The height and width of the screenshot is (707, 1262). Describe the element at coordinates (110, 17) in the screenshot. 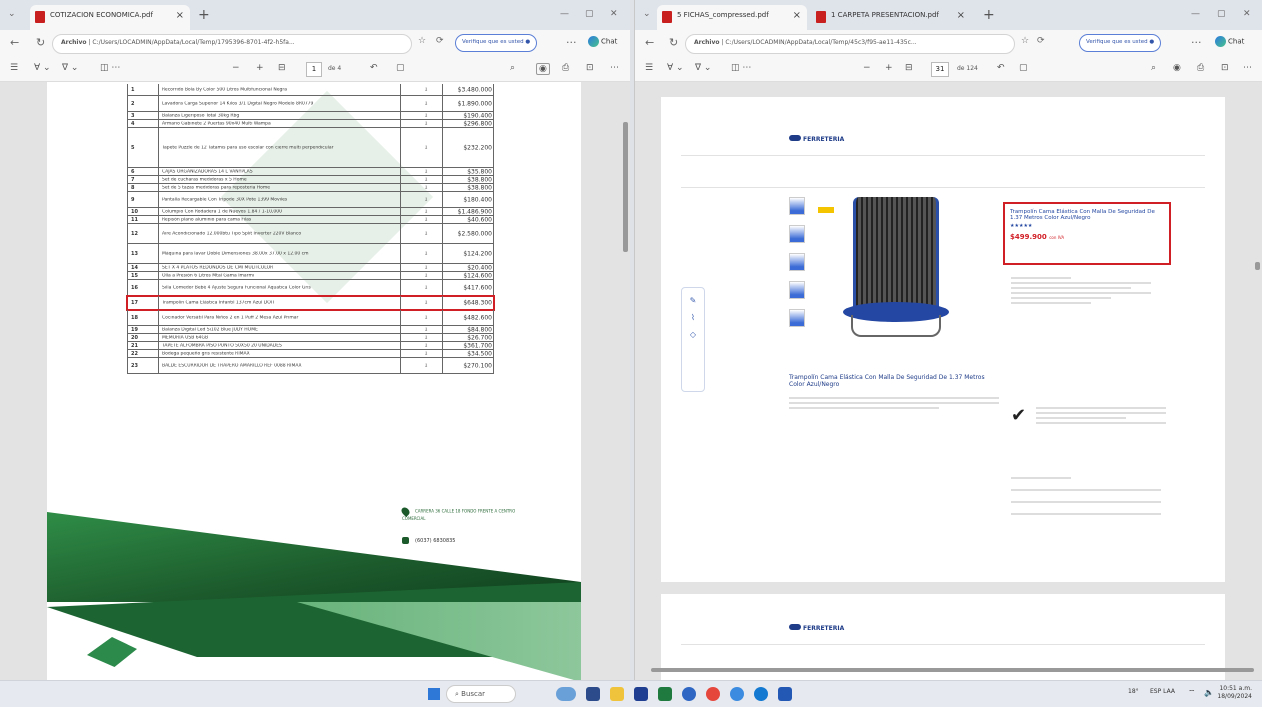

I see `tab-cotizacion: COTIZACION ECONOMICA.pdf ×` at that location.